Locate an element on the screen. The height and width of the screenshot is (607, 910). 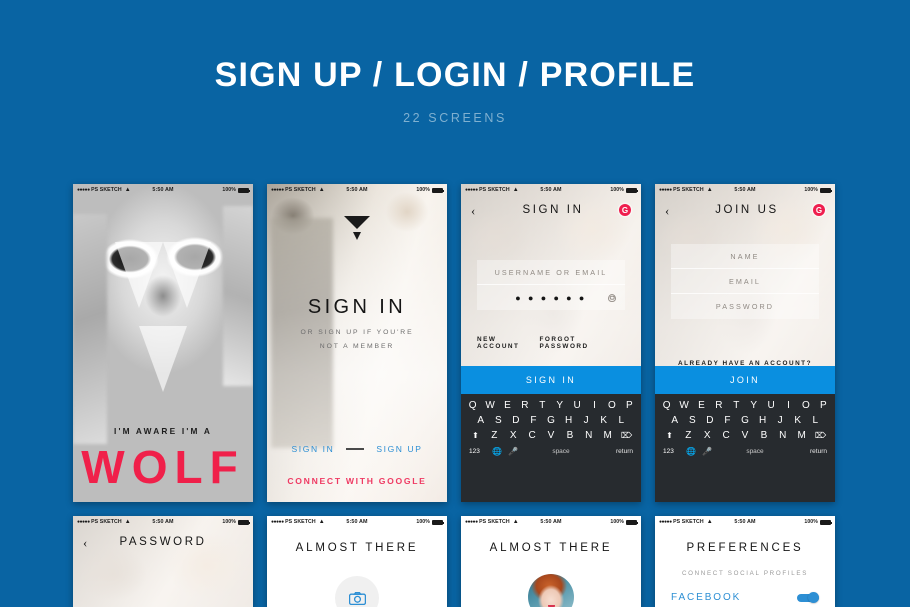
sign-in-button: SIGN IN is located at coordinates (551, 380).